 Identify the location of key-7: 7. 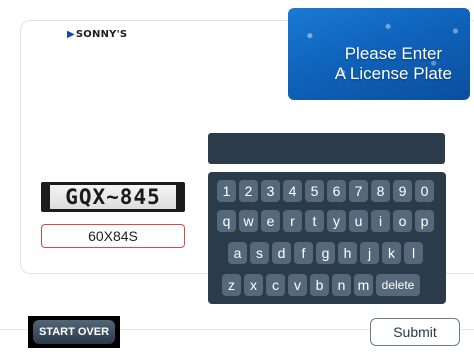
(358, 191).